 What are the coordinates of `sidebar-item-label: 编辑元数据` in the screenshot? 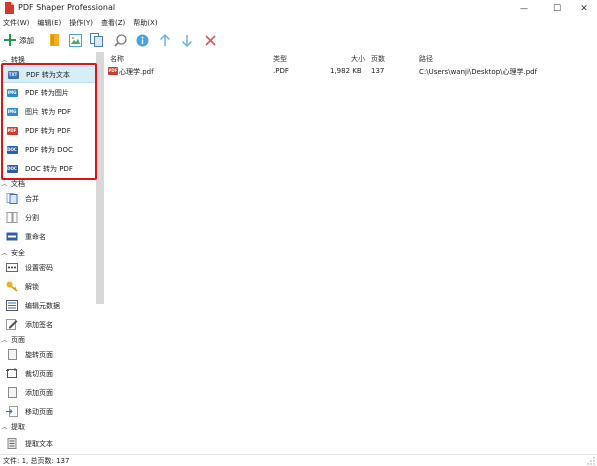 It's located at (42, 305).